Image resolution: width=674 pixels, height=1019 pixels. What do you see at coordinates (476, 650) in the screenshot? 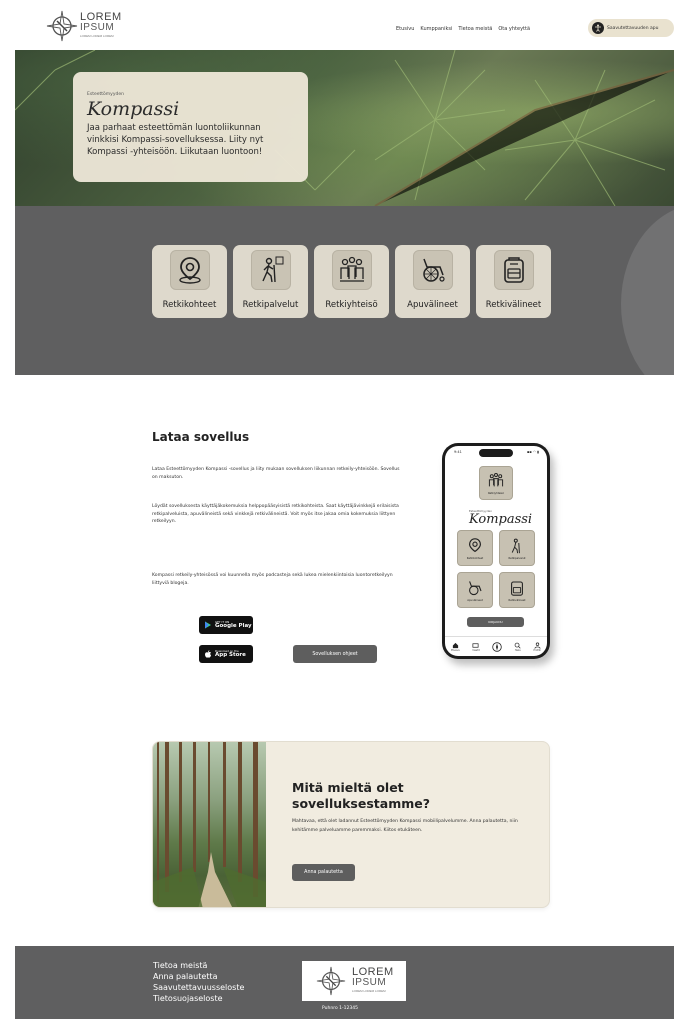
I see `phone-nav-label: Viestit` at bounding box center [476, 650].